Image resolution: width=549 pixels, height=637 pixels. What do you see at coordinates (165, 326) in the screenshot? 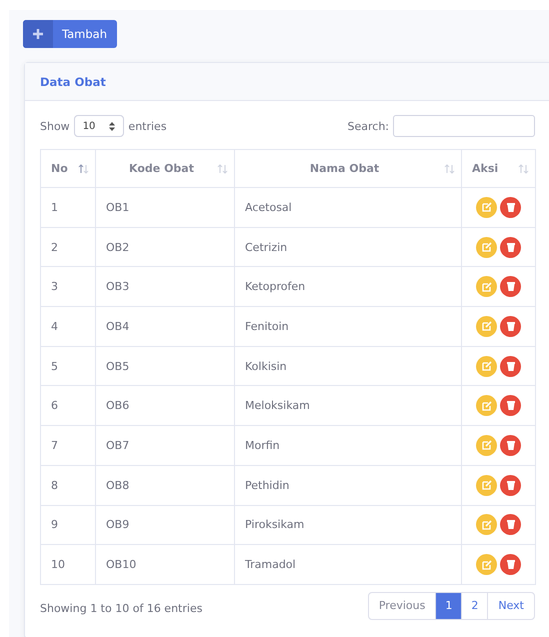
I see `table-cell: OB4` at bounding box center [165, 326].